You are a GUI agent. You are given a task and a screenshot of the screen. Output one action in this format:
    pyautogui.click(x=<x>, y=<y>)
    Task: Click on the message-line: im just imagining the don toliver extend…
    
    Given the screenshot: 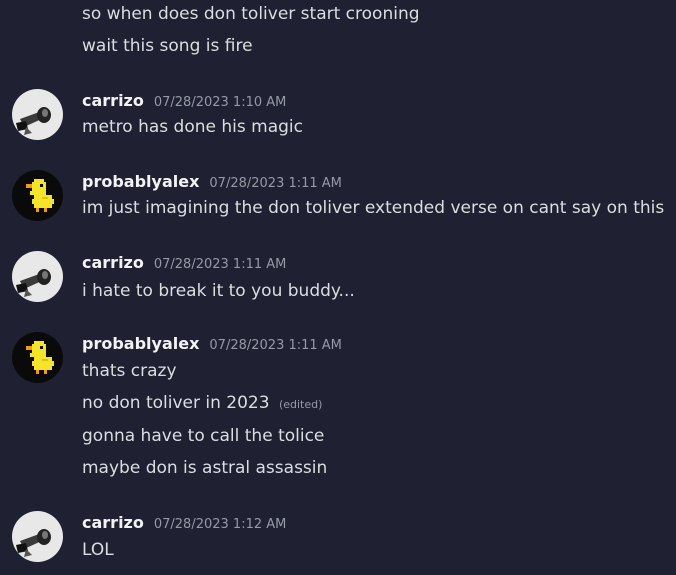 What is the action you would take?
    pyautogui.click(x=373, y=208)
    